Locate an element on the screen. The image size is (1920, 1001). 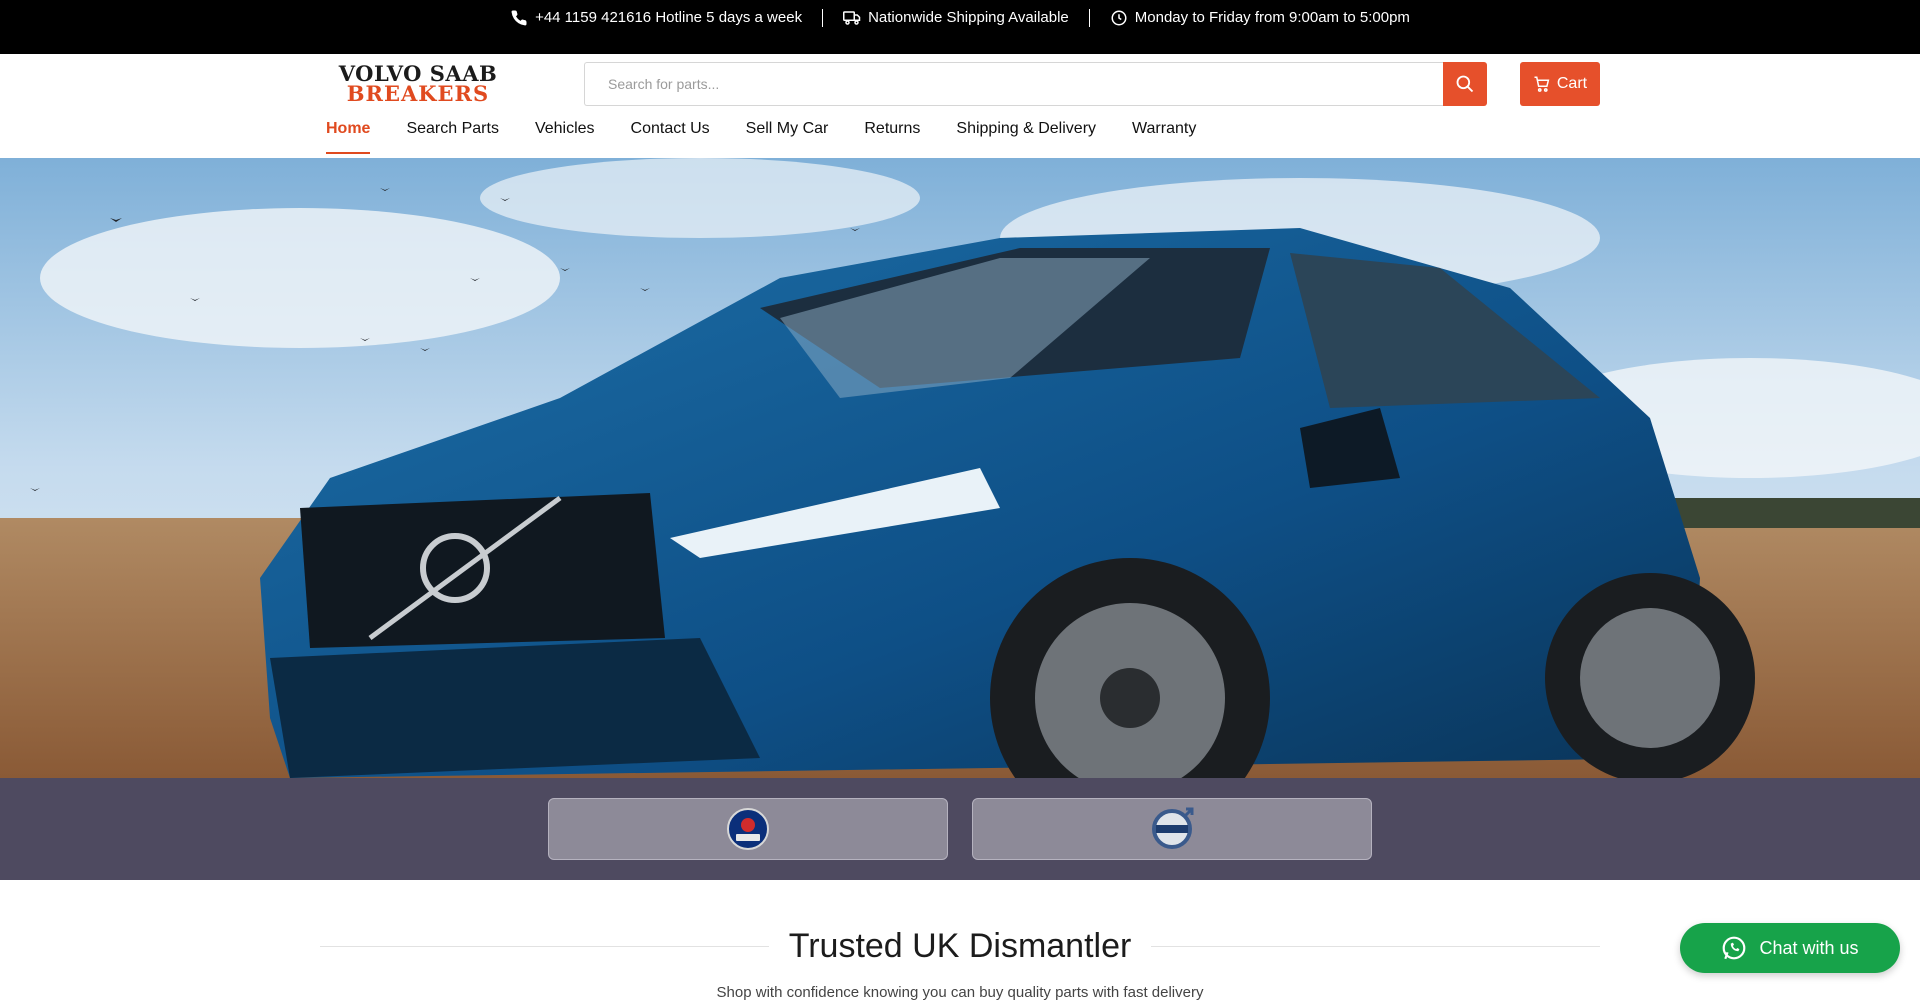
brand-selector is located at coordinates (960, 829).